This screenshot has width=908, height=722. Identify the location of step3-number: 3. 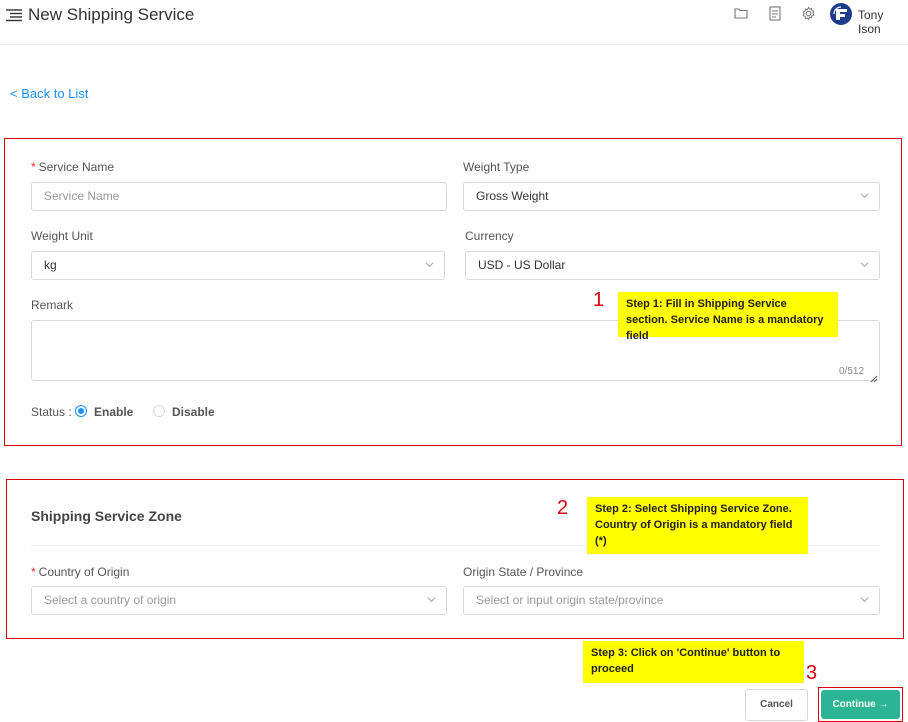
(812, 673).